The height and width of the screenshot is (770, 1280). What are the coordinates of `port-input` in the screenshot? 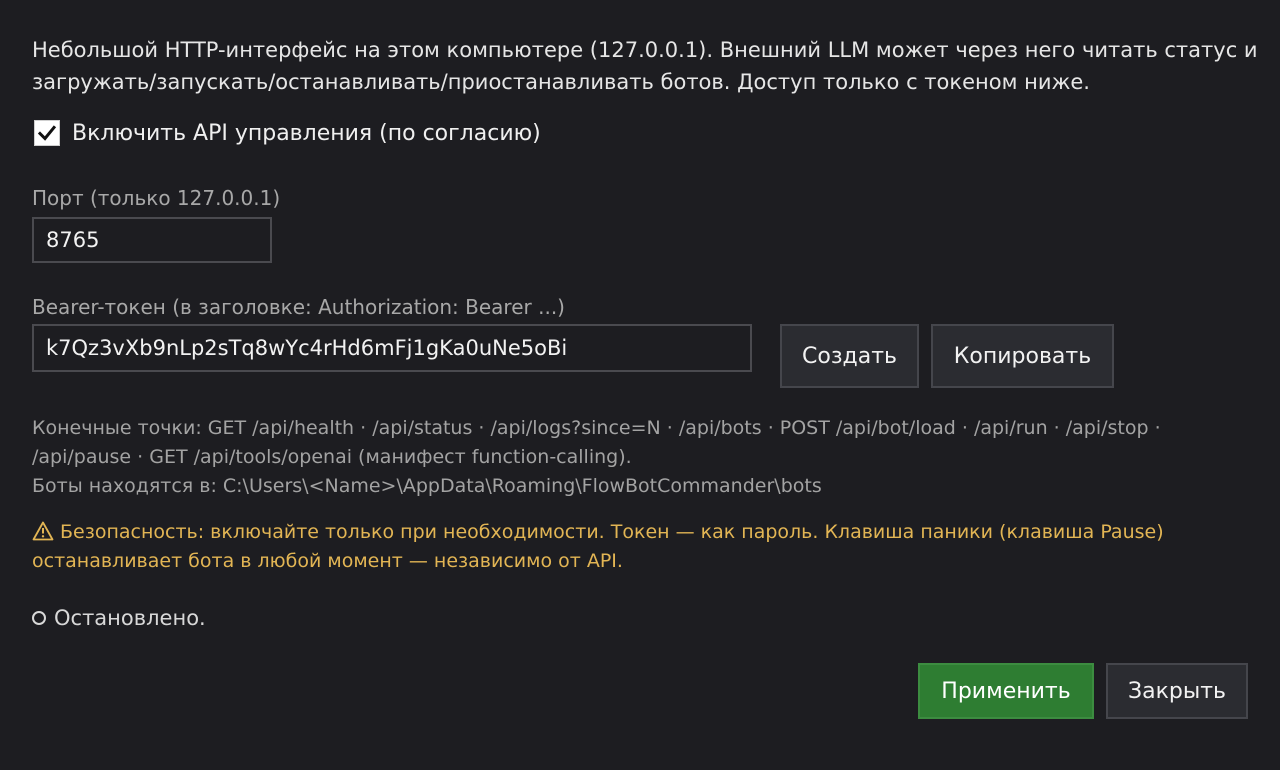 It's located at (152, 240).